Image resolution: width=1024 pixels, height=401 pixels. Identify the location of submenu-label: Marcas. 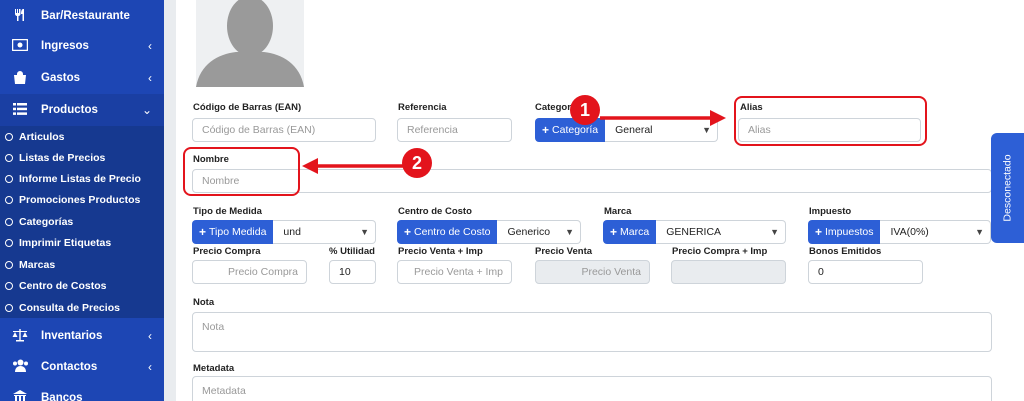
(37, 264).